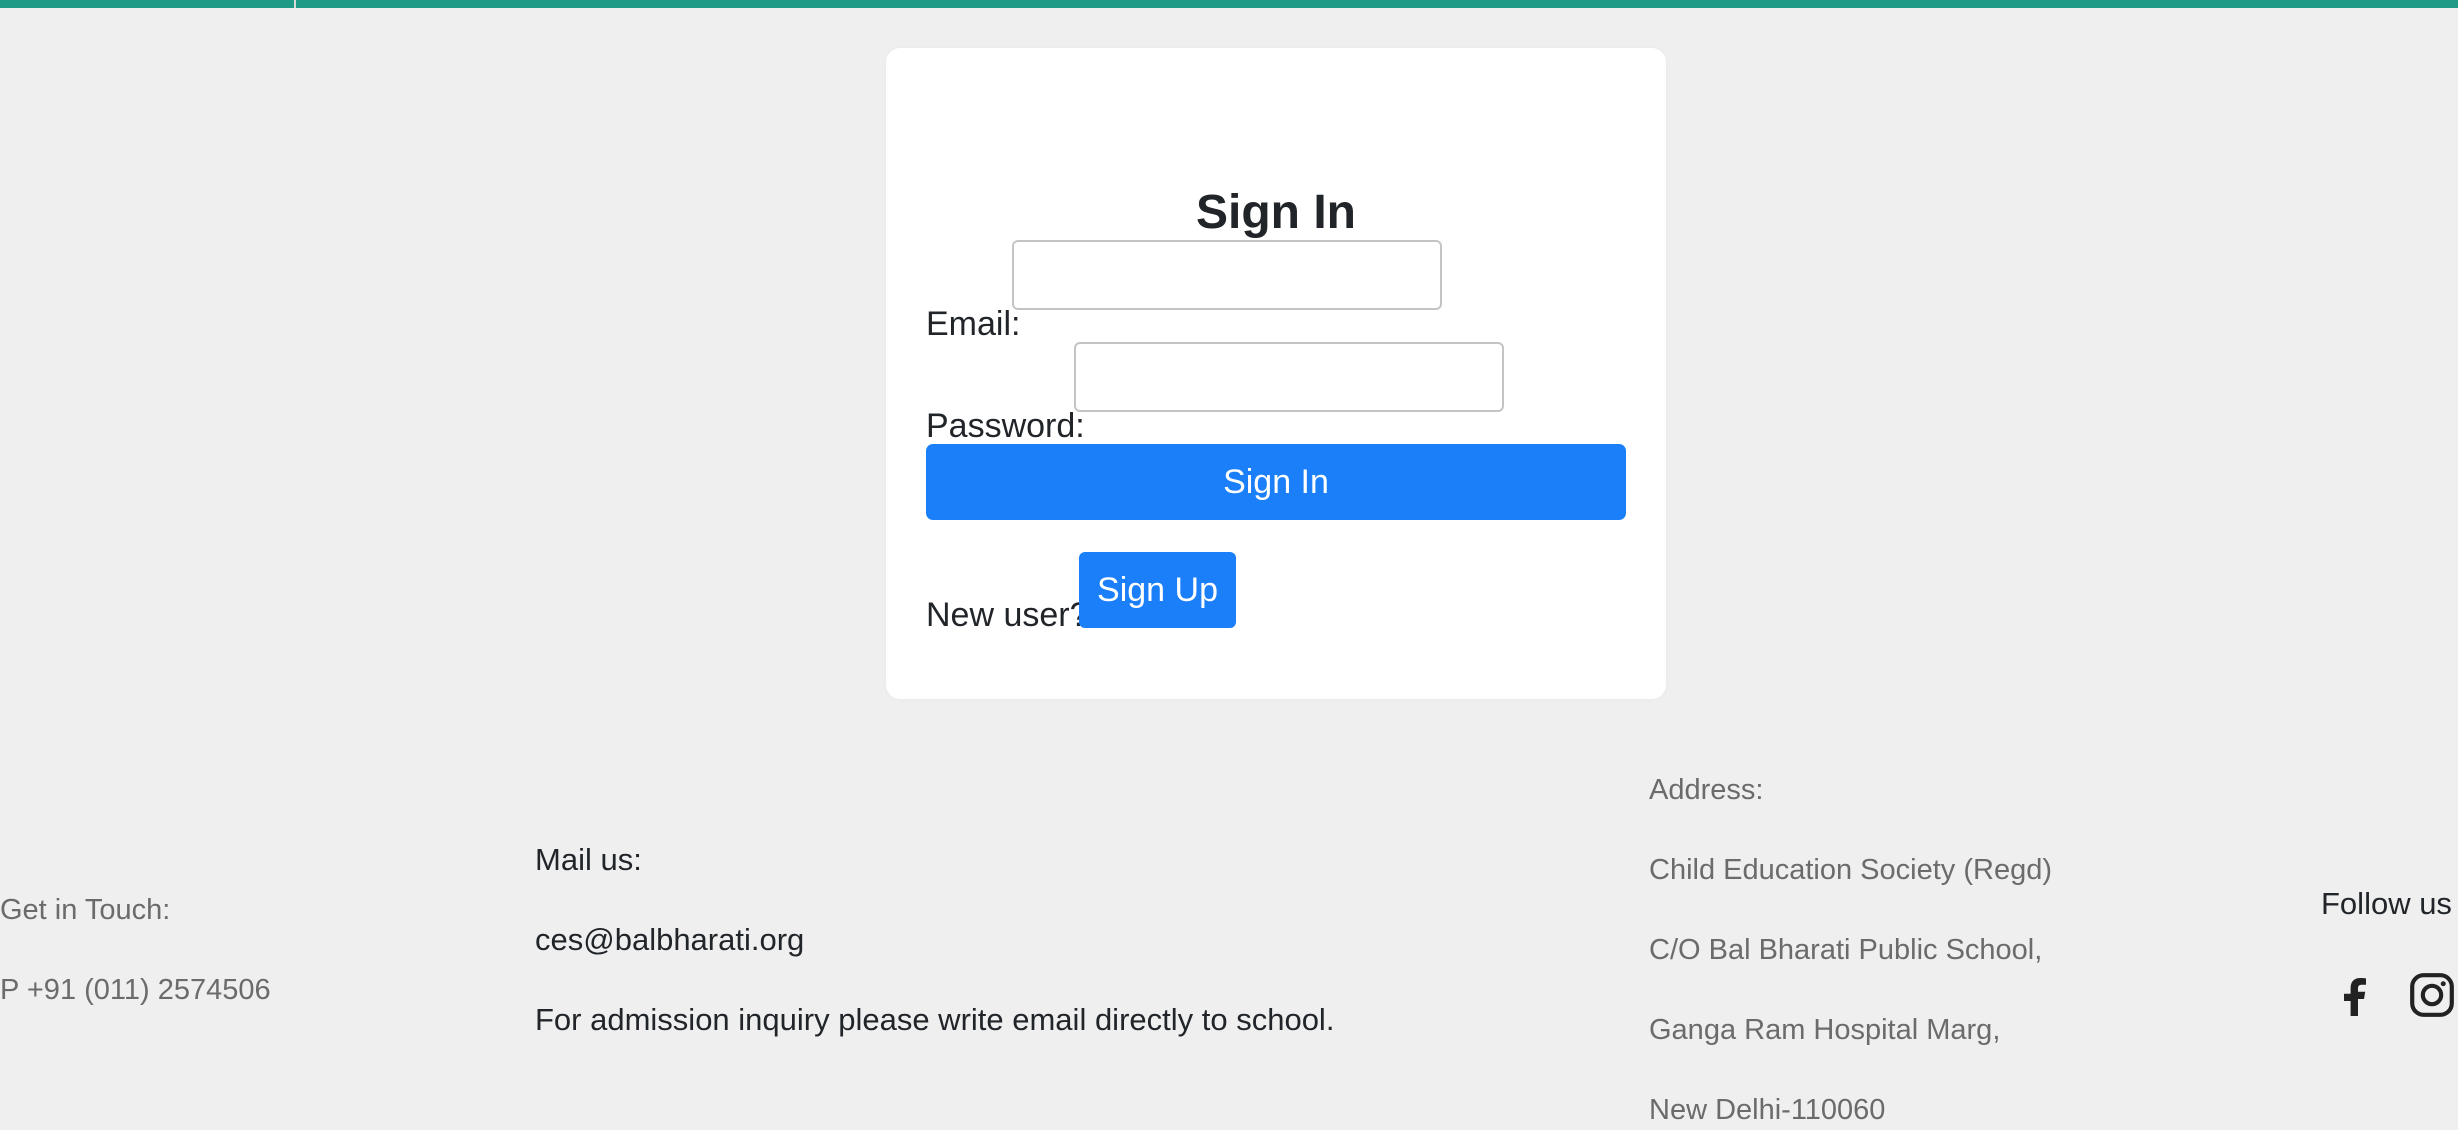  I want to click on new-user-text: New user?, so click(1007, 615).